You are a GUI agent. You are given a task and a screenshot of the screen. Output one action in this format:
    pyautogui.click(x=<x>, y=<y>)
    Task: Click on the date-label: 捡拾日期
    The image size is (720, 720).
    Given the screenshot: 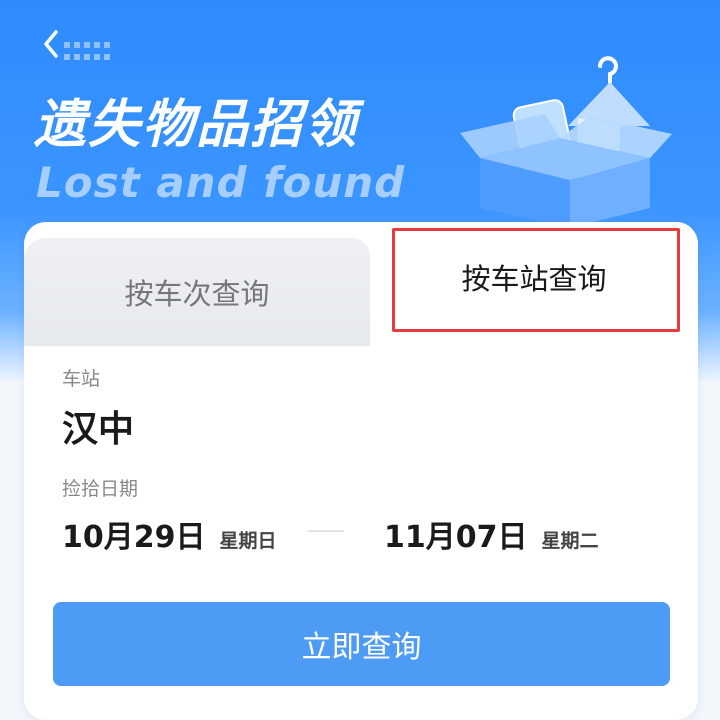 What is the action you would take?
    pyautogui.click(x=100, y=489)
    